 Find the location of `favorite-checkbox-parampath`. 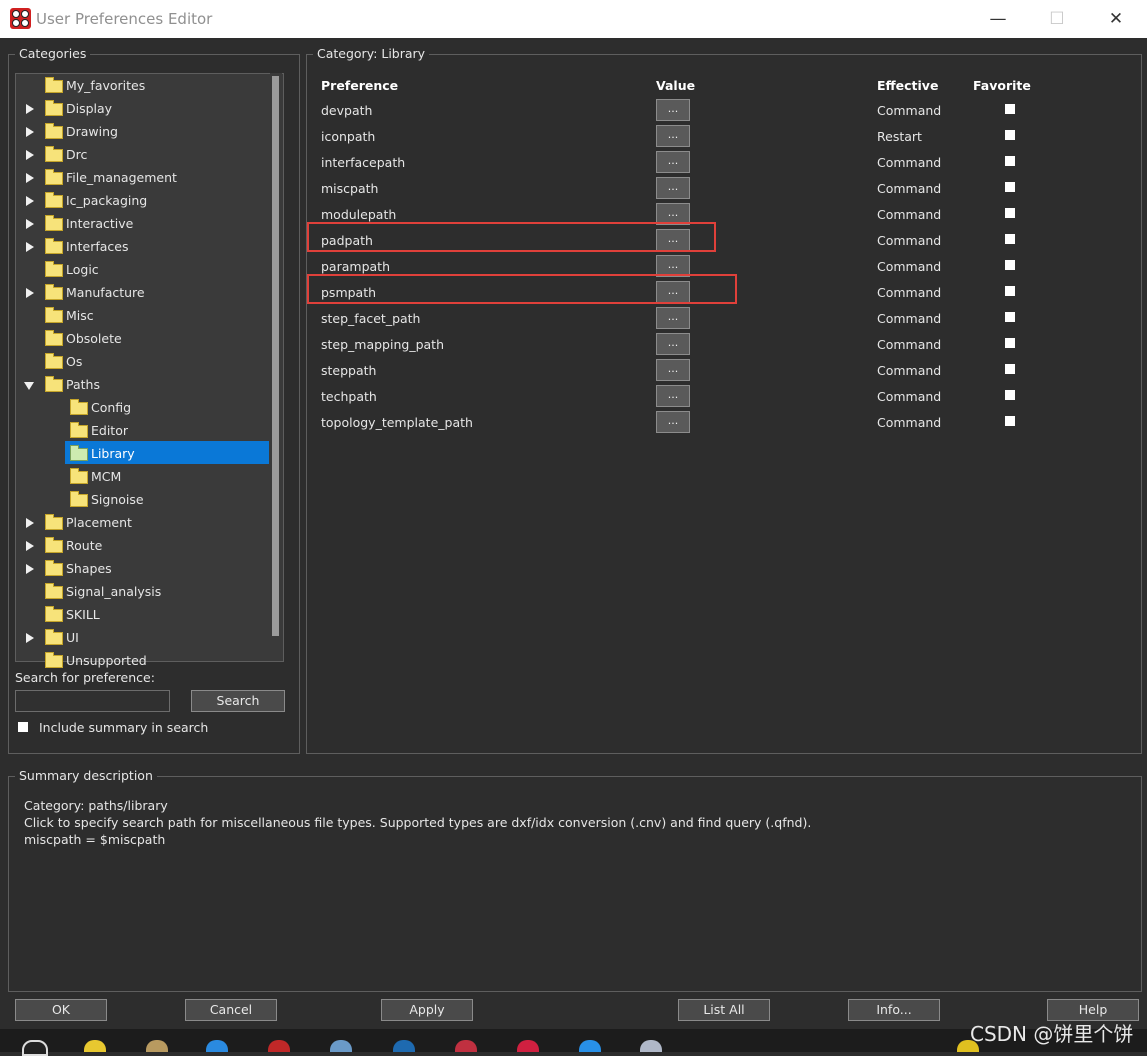

favorite-checkbox-parampath is located at coordinates (1010, 265).